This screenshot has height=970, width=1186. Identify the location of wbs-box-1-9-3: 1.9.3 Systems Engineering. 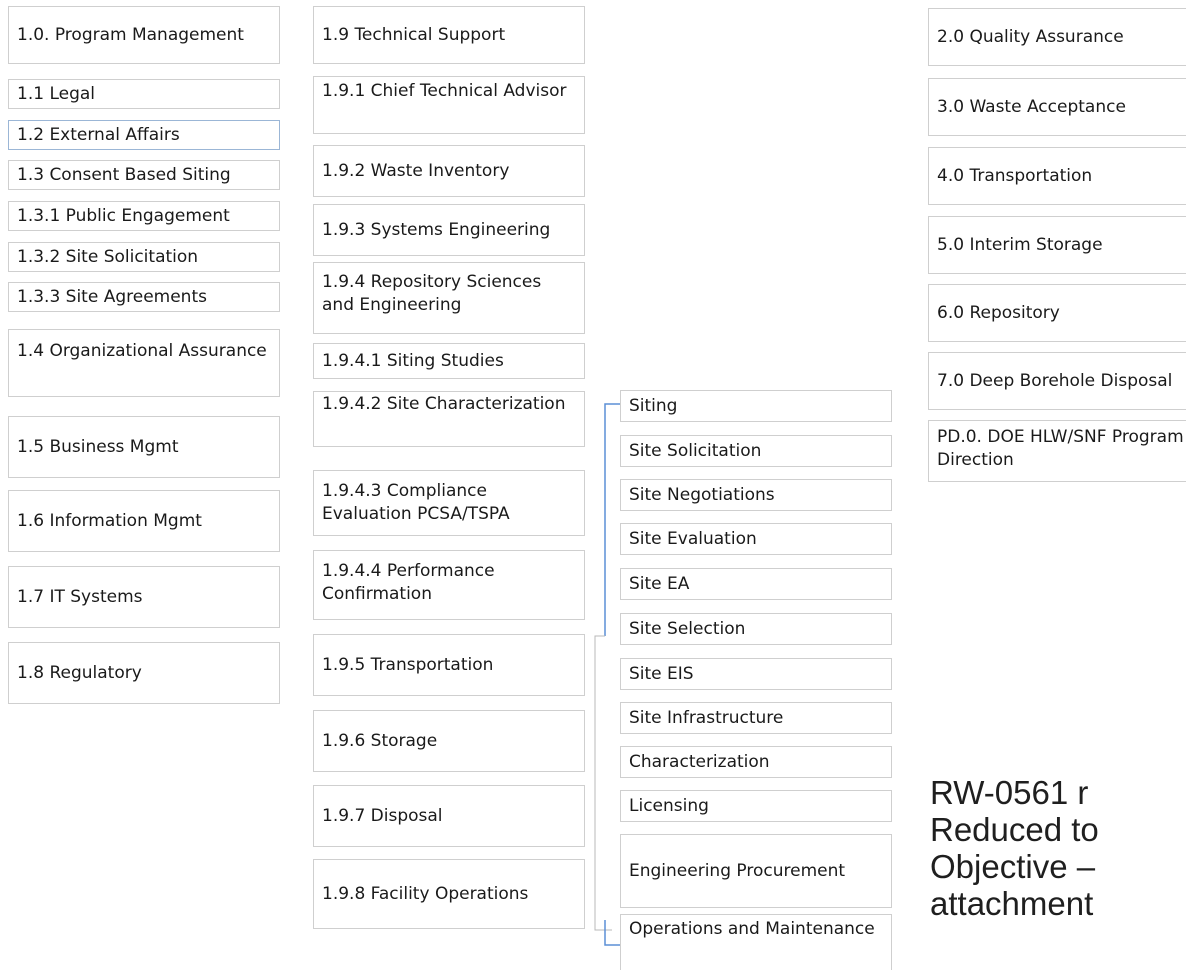
(449, 230).